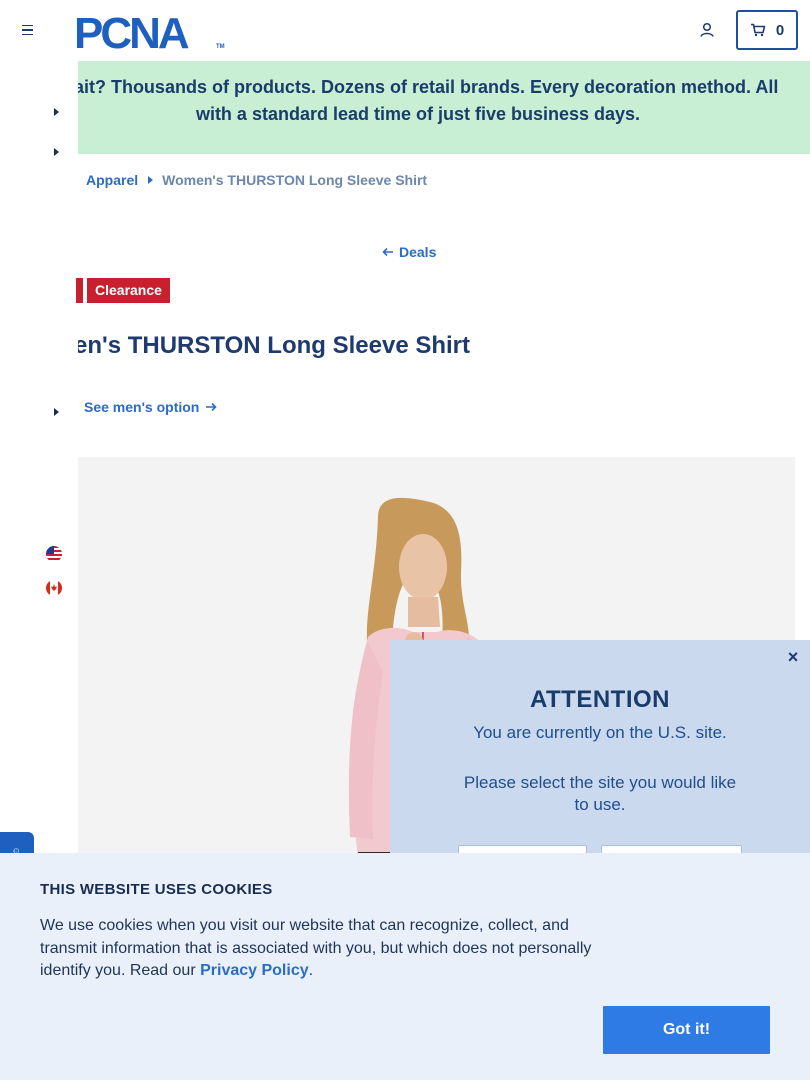  What do you see at coordinates (405, 30) in the screenshot?
I see `site-header: PCNA TM 0` at bounding box center [405, 30].